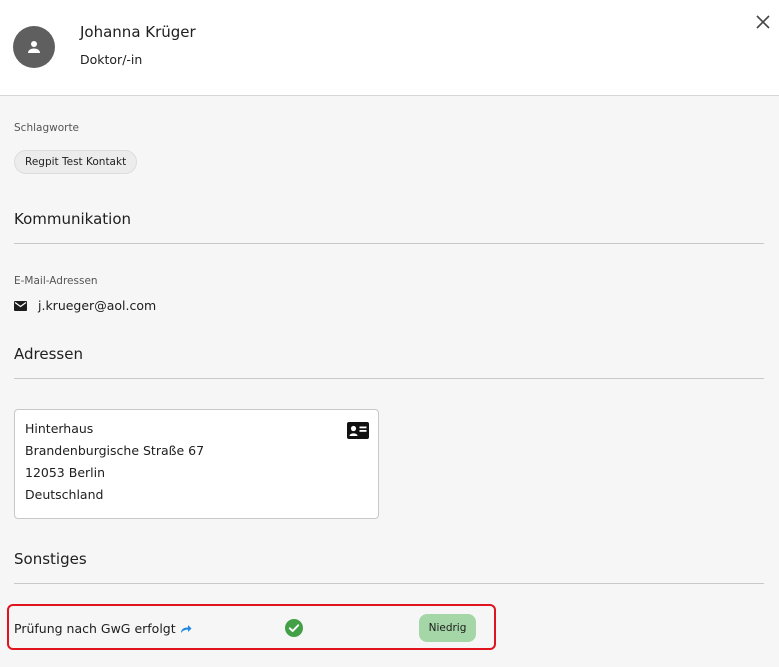  Describe the element at coordinates (76, 162) in the screenshot. I see `tag-chip: Regpit Test Kontakt` at that location.